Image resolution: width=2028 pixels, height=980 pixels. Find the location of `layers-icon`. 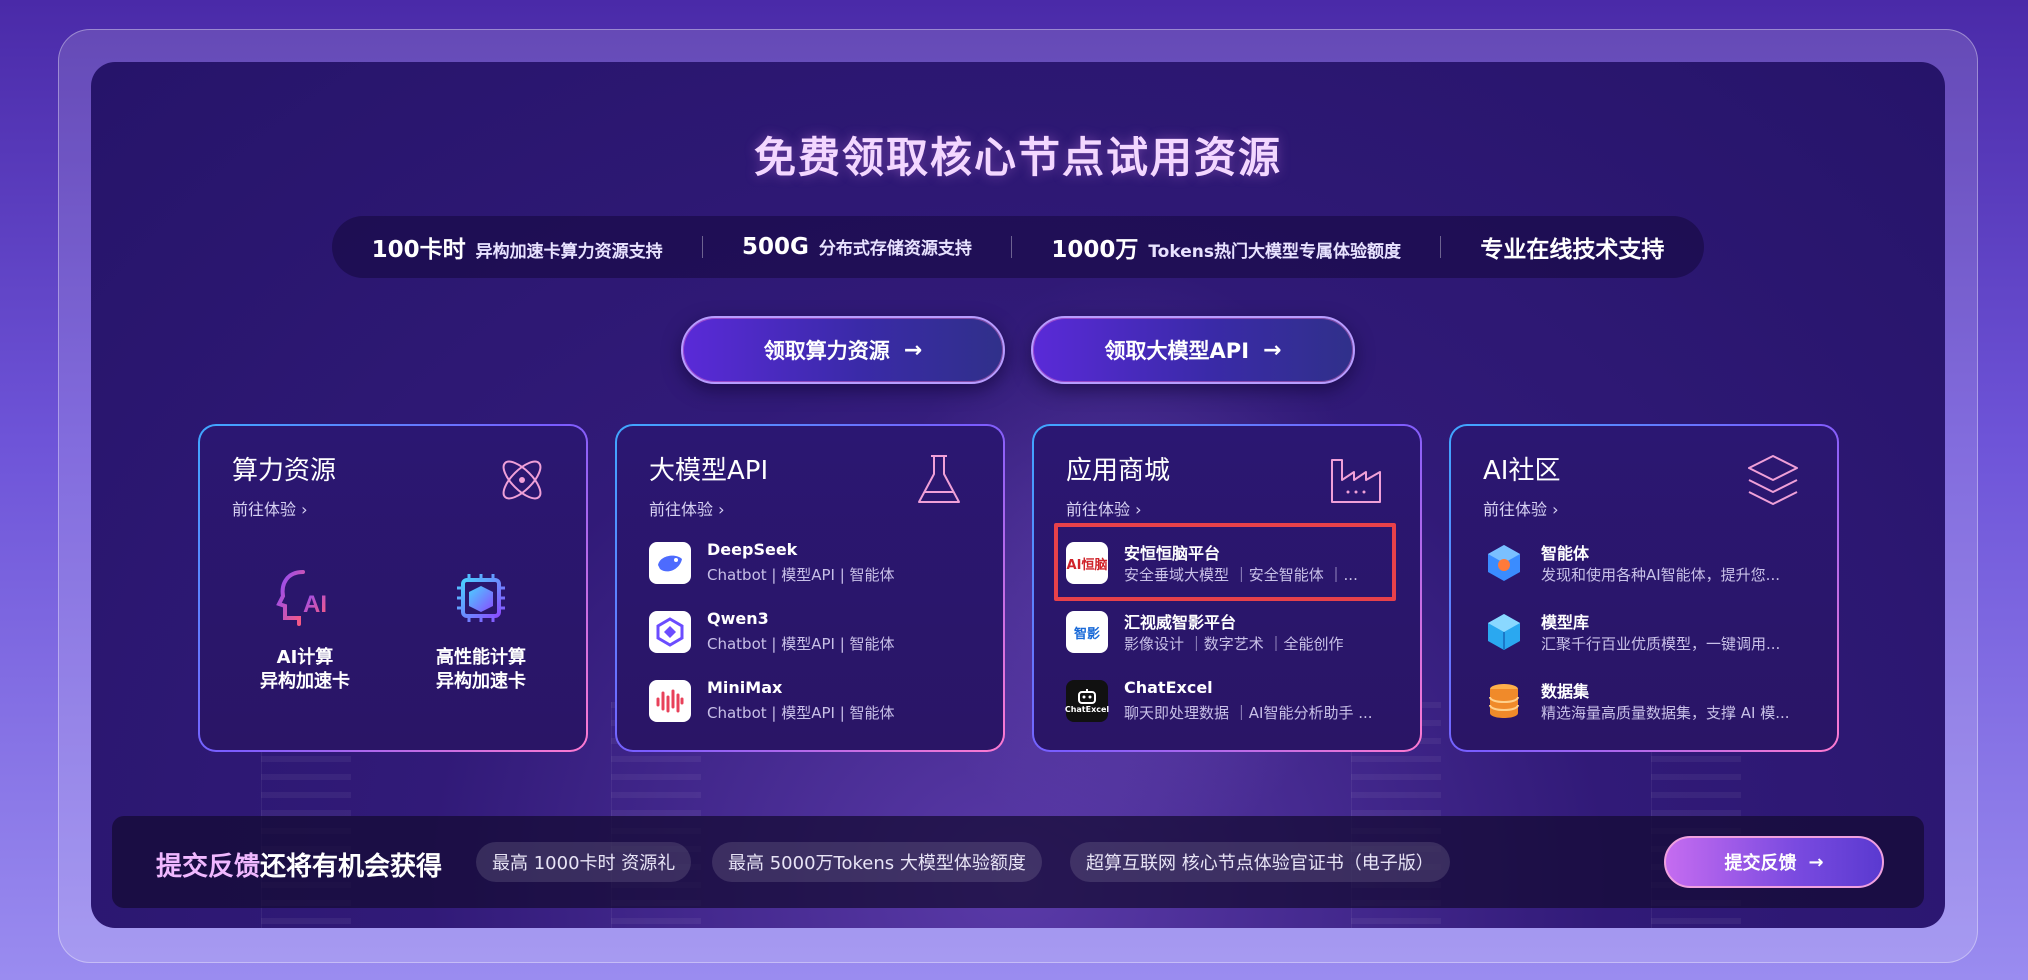

layers-icon is located at coordinates (1773, 480).